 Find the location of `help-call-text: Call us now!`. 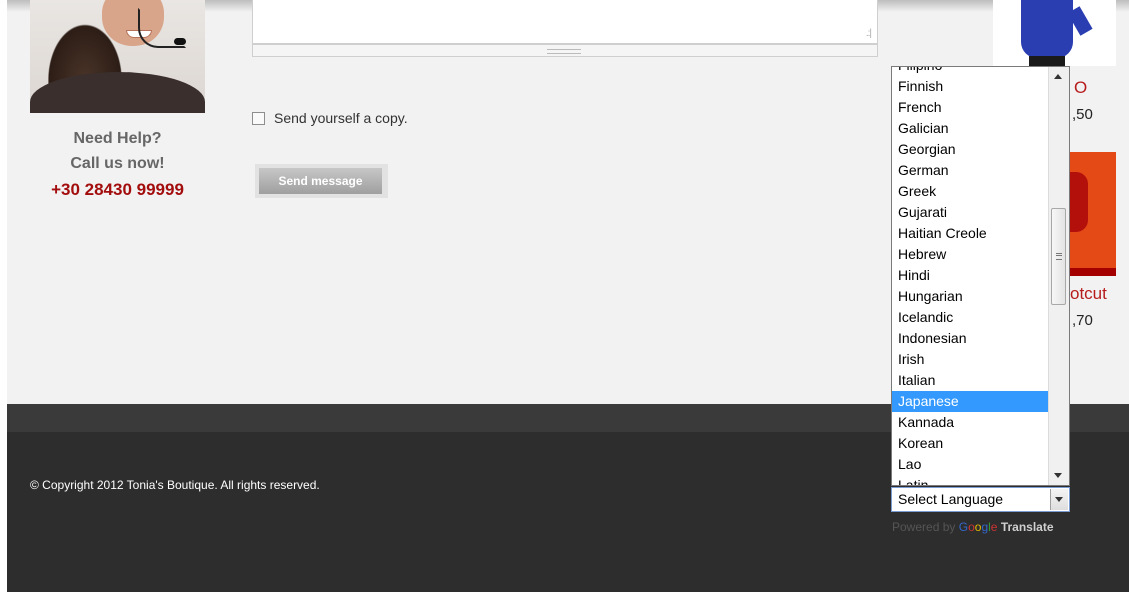

help-call-text: Call us now! is located at coordinates (117, 163).